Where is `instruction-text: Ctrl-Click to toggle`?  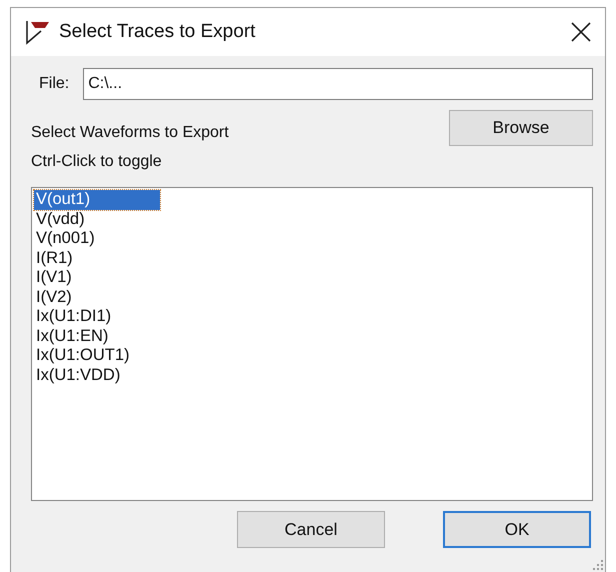 instruction-text: Ctrl-Click to toggle is located at coordinates (97, 162).